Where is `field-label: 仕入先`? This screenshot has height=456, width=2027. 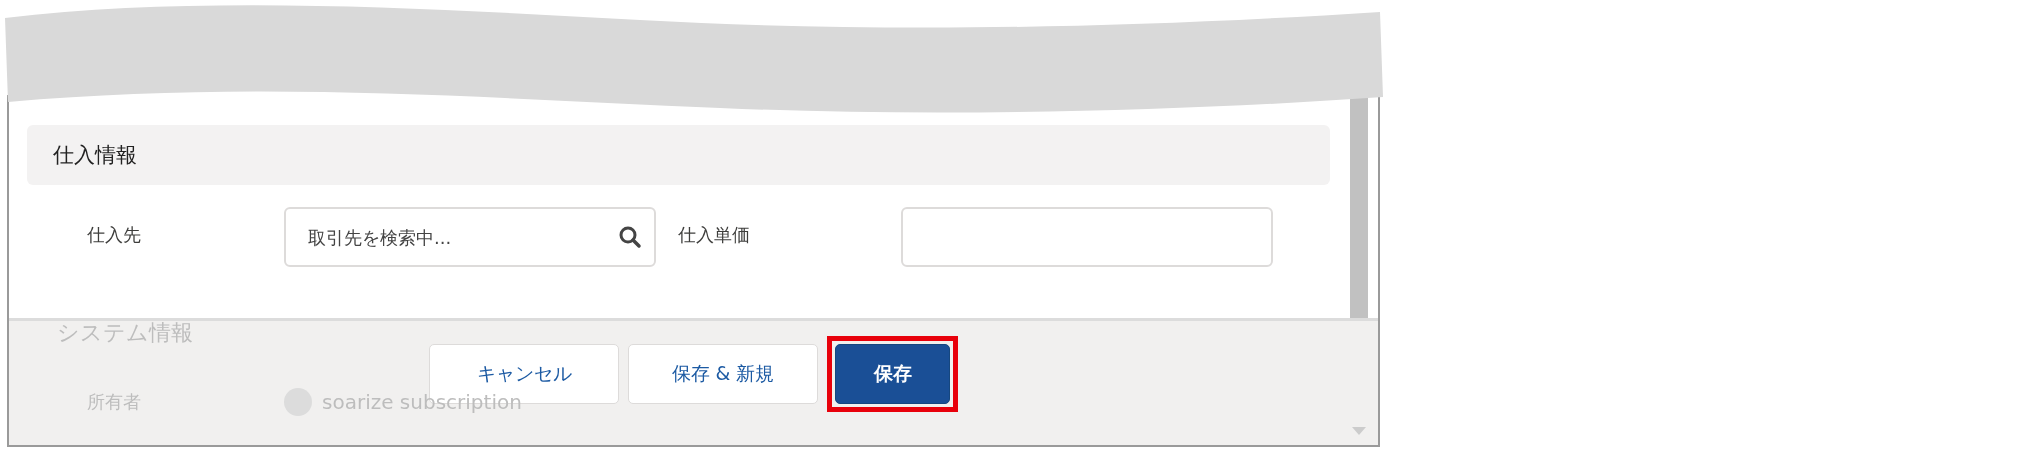 field-label: 仕入先 is located at coordinates (113, 235).